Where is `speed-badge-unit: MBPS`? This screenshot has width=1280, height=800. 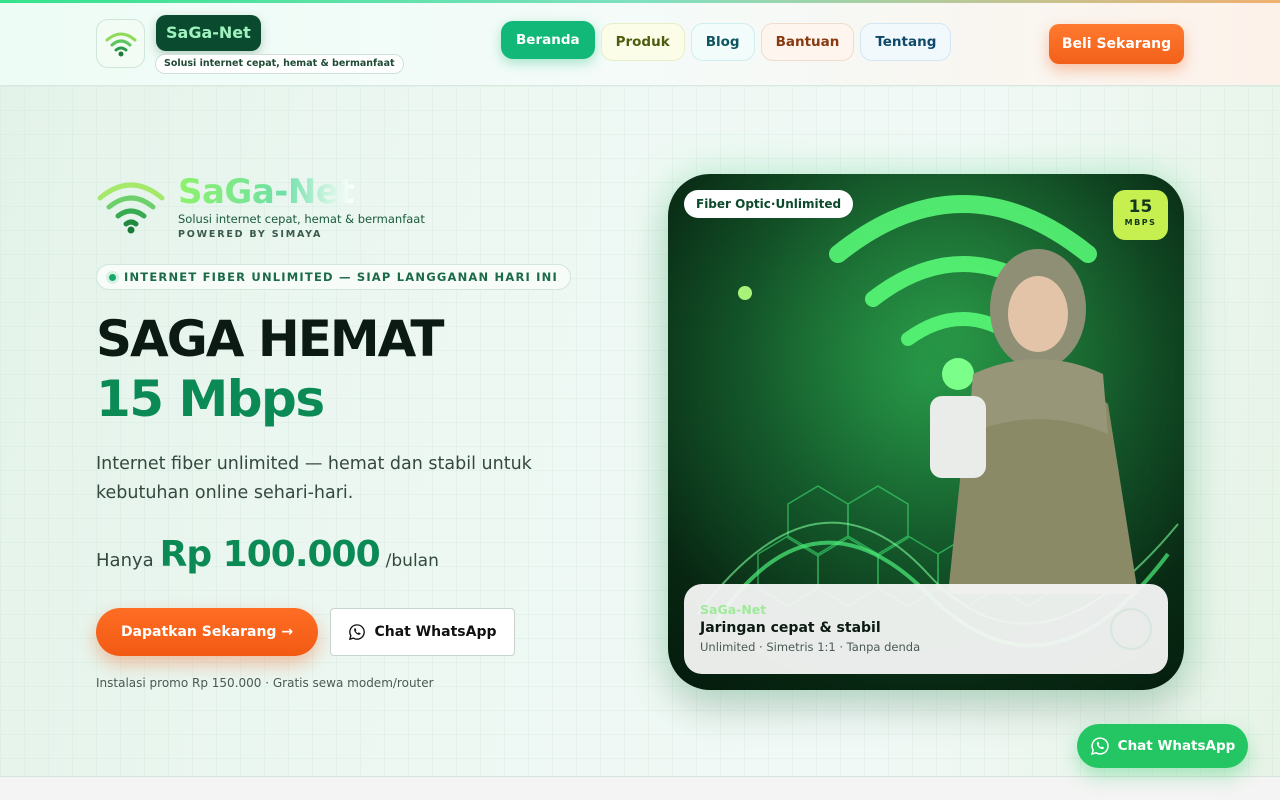 speed-badge-unit: MBPS is located at coordinates (1140, 222).